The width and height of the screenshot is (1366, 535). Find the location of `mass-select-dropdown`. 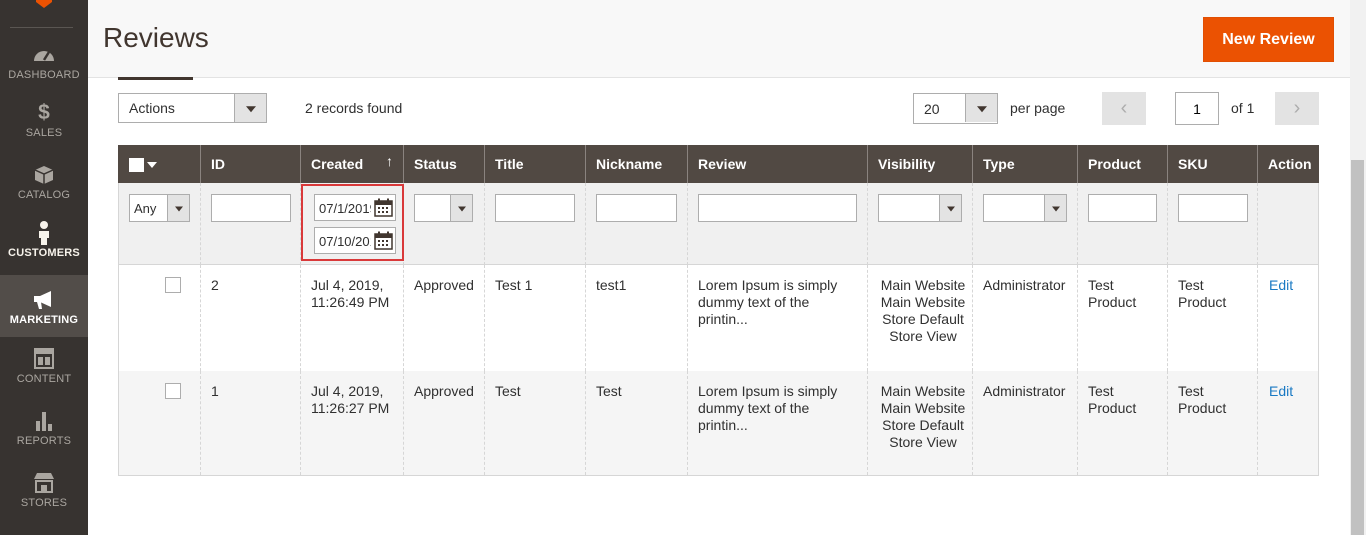

mass-select-dropdown is located at coordinates (144, 165).